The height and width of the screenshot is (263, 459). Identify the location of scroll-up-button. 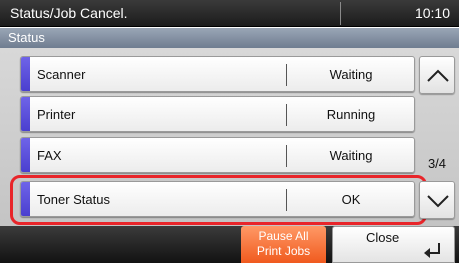
(437, 75).